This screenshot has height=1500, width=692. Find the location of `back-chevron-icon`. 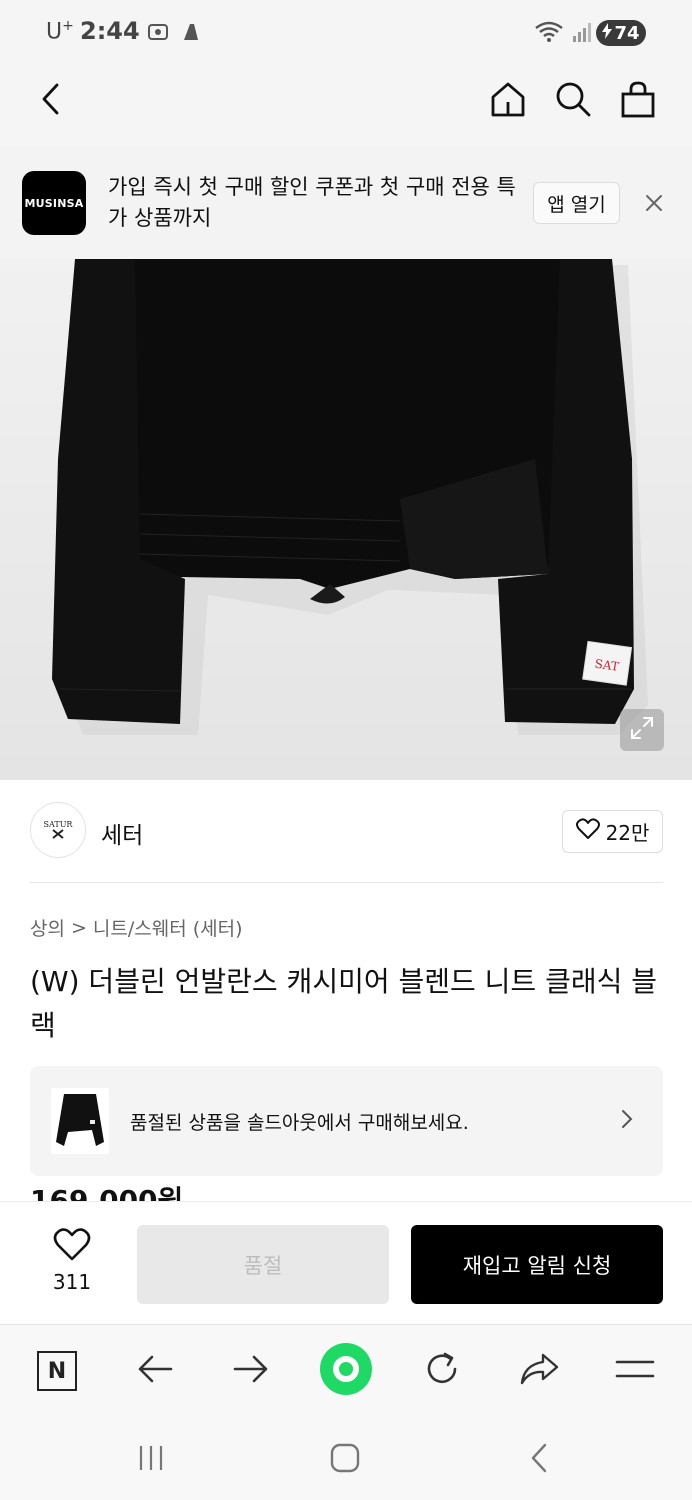

back-chevron-icon is located at coordinates (51, 101).